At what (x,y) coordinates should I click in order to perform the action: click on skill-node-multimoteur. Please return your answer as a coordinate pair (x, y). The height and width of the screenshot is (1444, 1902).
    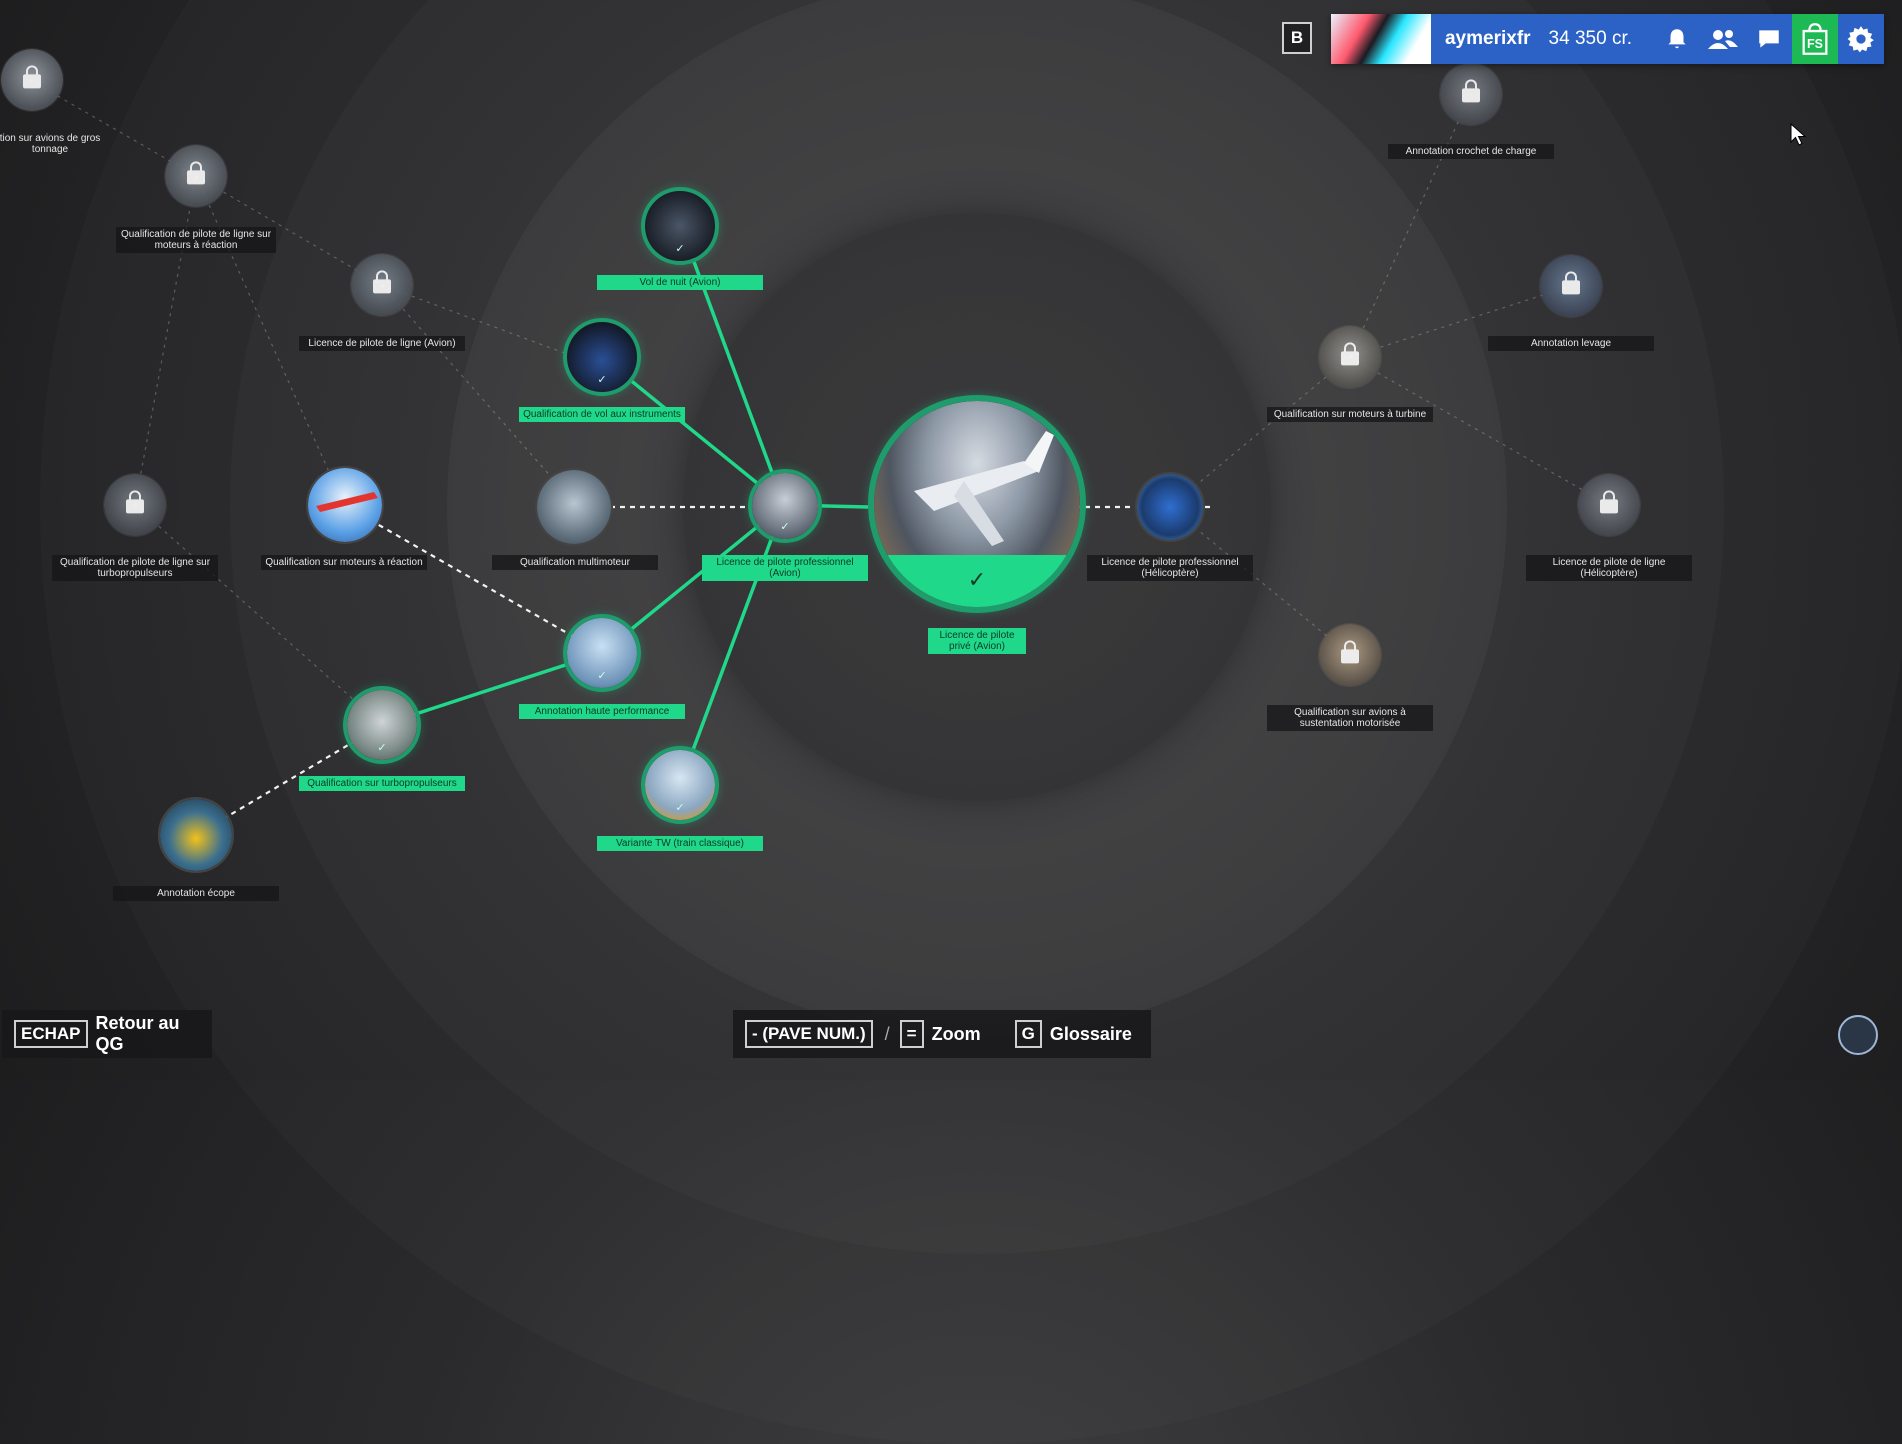
    Looking at the image, I should click on (574, 507).